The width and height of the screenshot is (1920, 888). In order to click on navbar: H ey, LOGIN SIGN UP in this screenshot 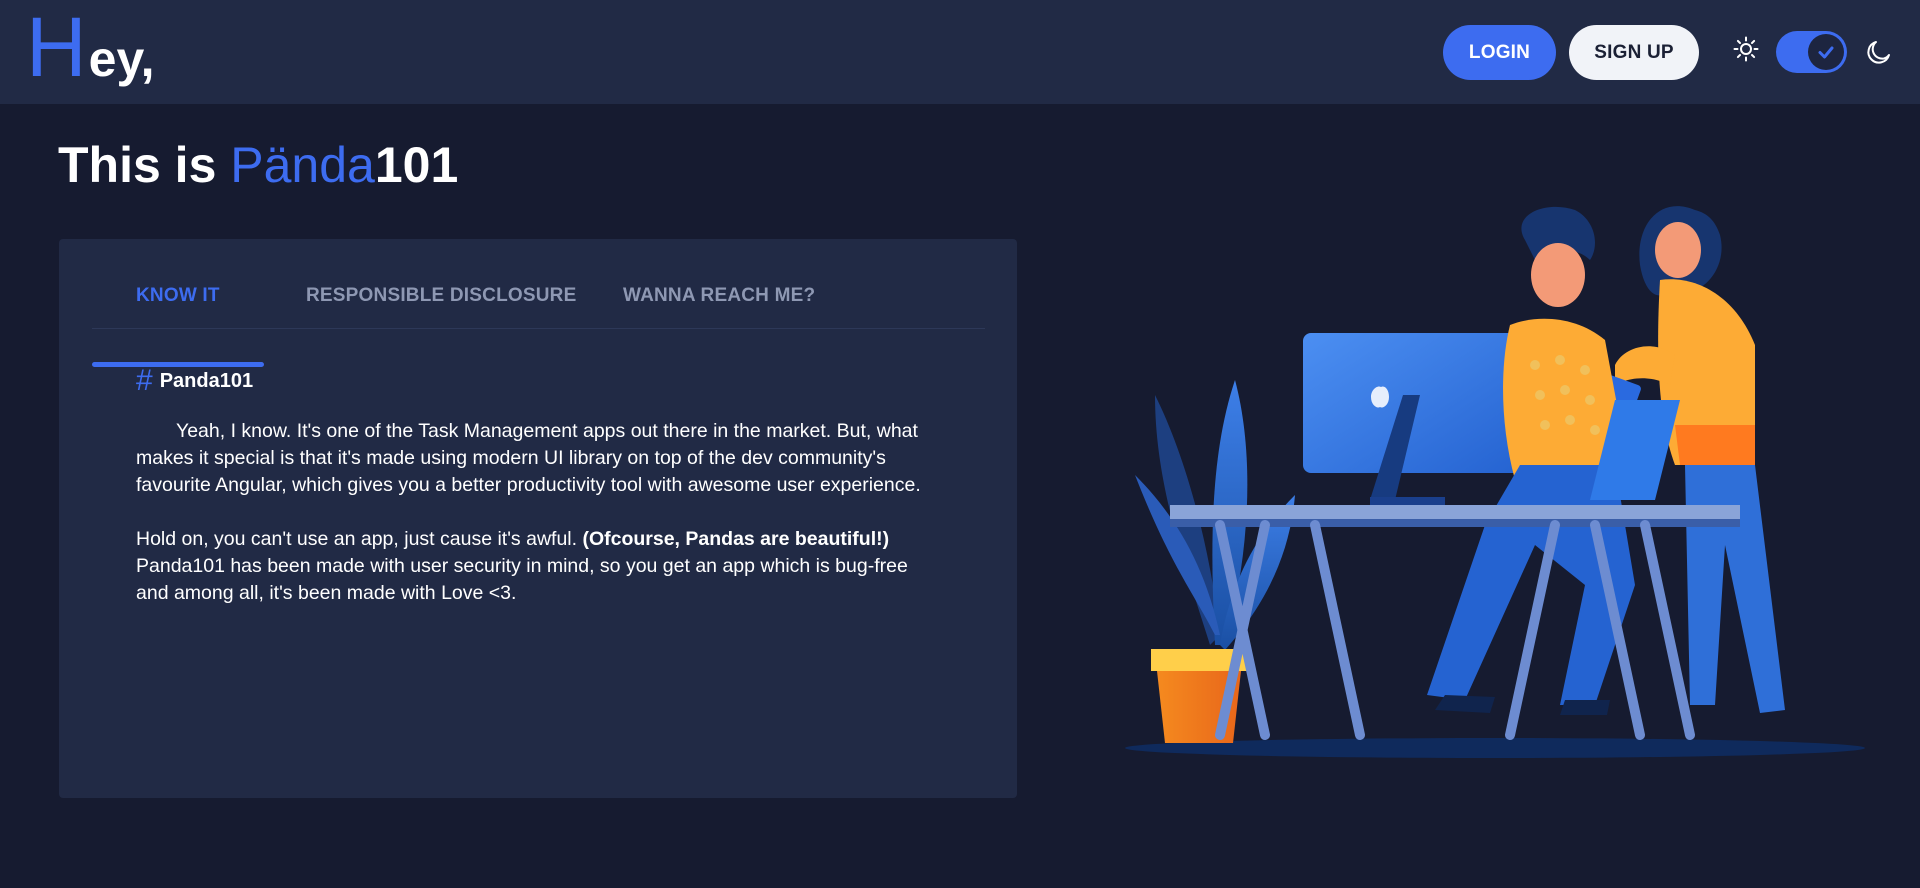, I will do `click(960, 52)`.